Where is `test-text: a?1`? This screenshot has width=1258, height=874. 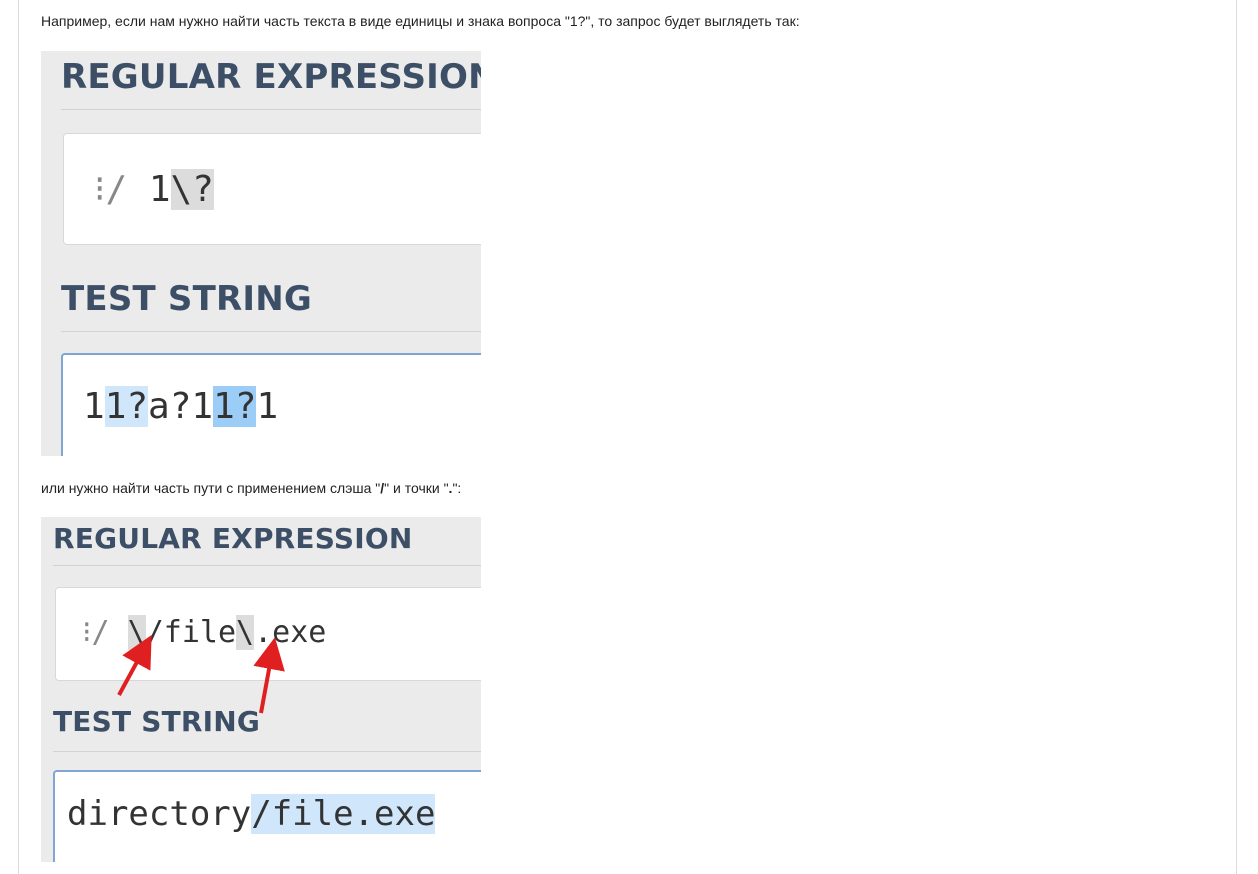
test-text: a?1 is located at coordinates (181, 406).